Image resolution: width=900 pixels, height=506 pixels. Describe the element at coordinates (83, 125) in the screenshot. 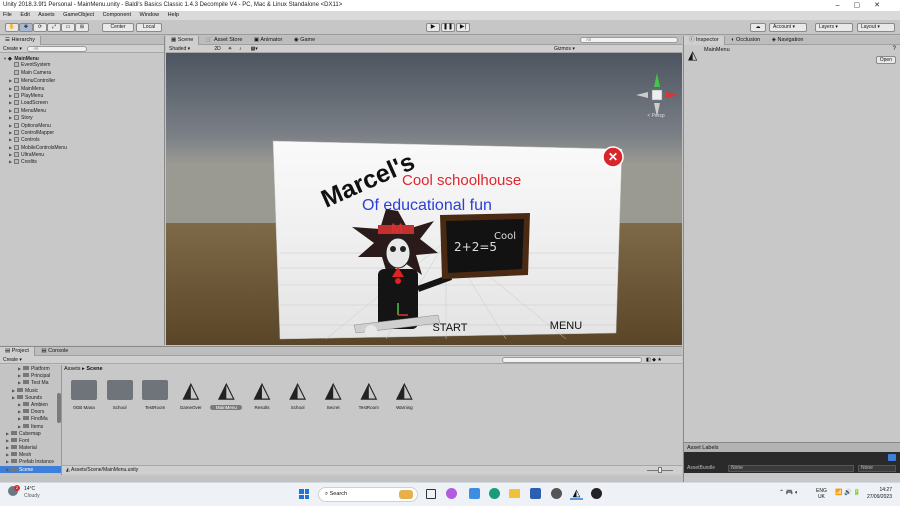

I see `hierarchy-item: ▶ OptionsMenu` at that location.